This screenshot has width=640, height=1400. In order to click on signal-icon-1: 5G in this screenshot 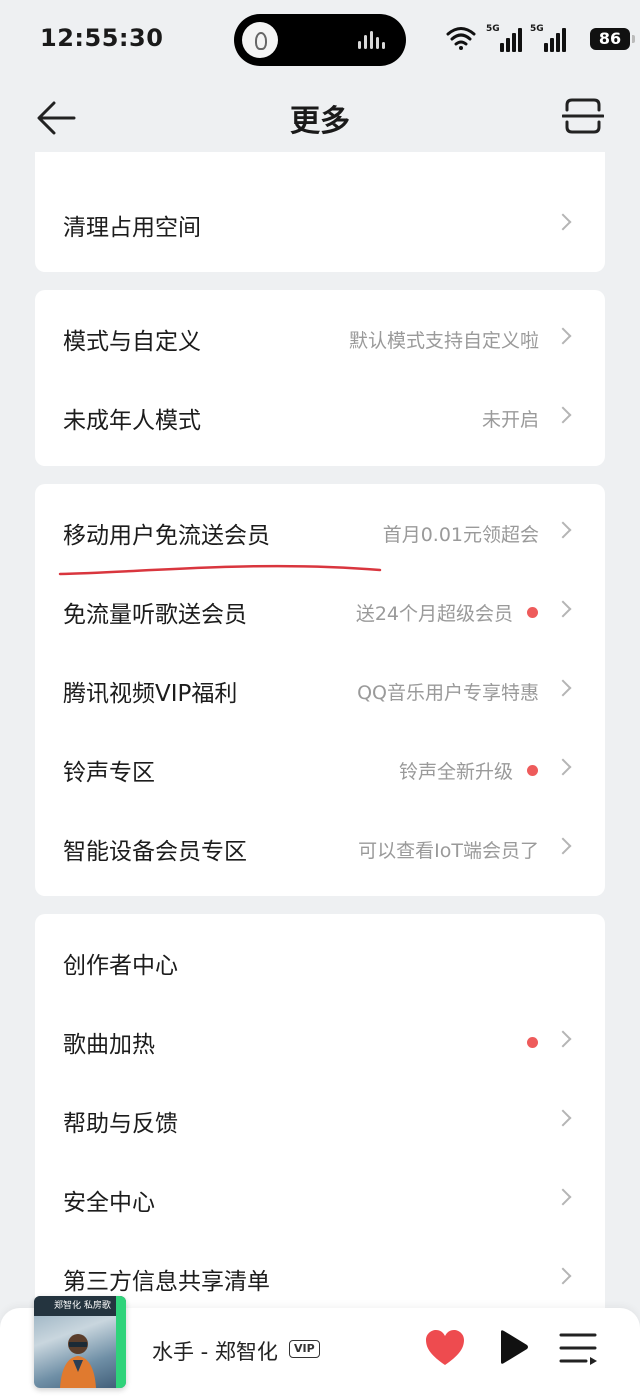, I will do `click(504, 38)`.